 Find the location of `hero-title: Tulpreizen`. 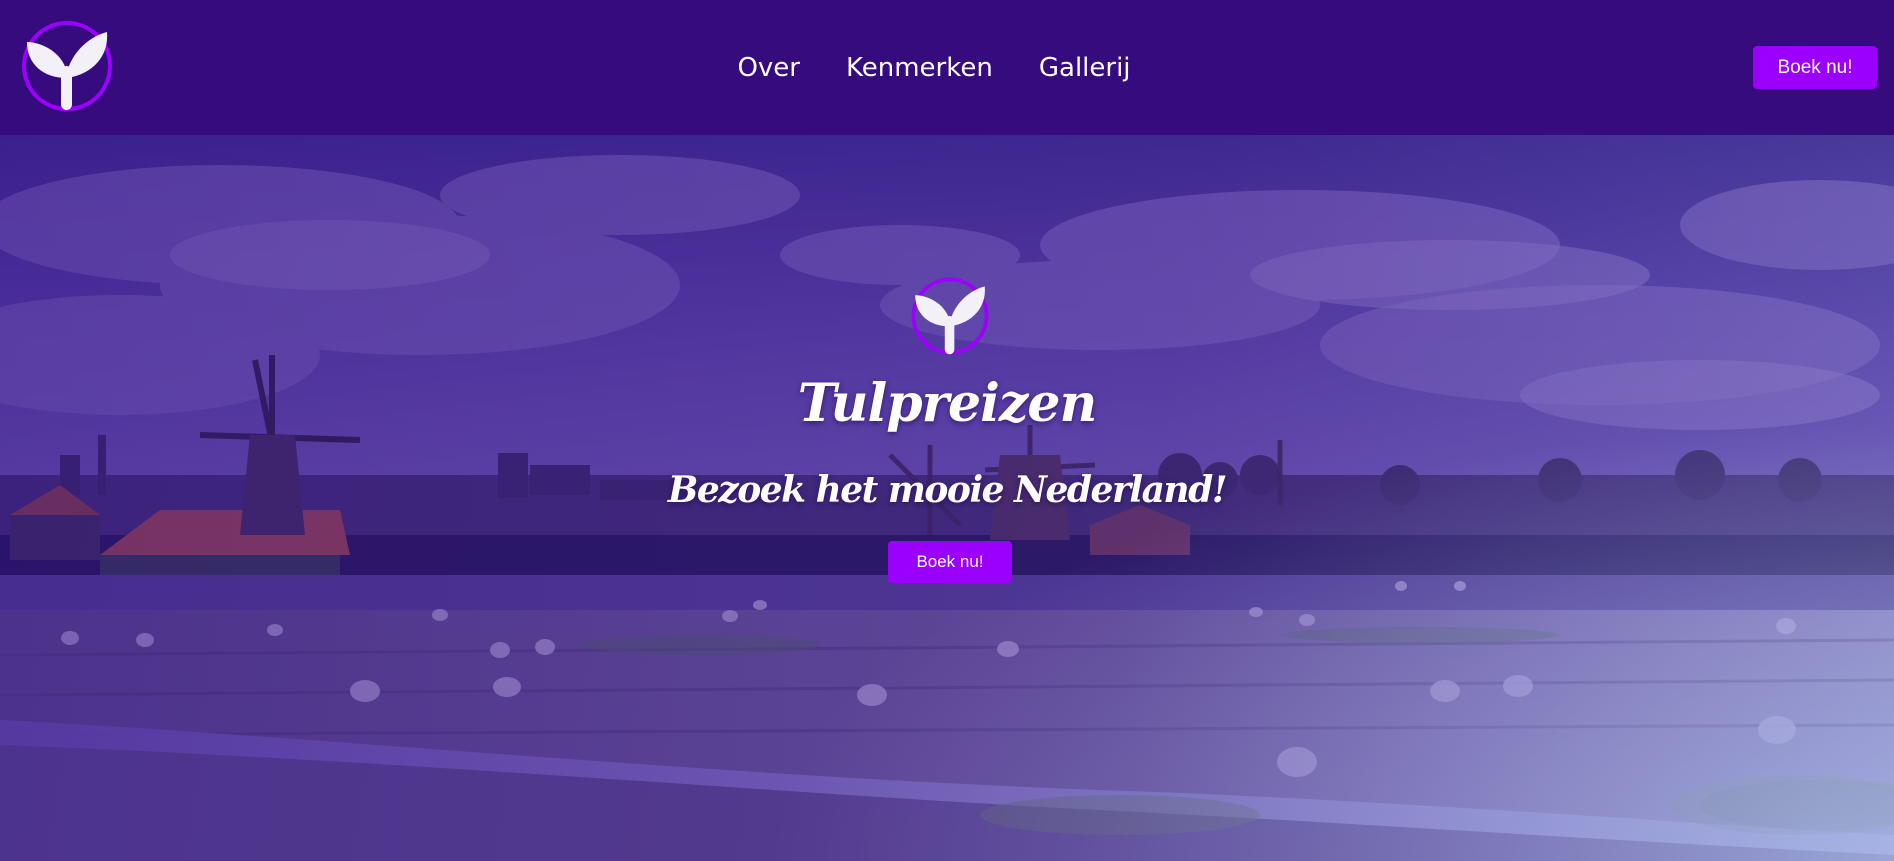

hero-title: Tulpreizen is located at coordinates (947, 403).